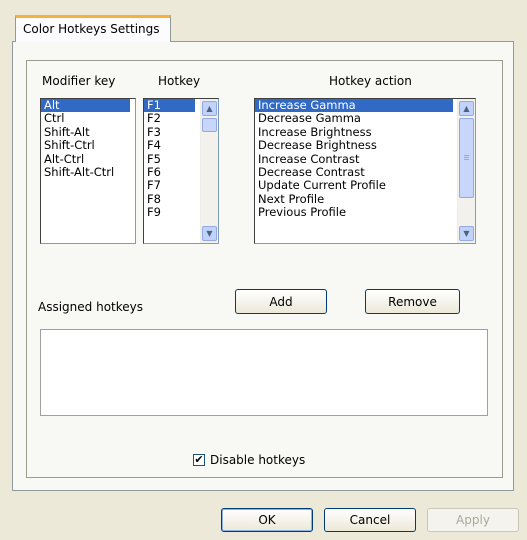  I want to click on tab-color-hotkeys-settings: Color Hotkeys Settings, so click(93, 28).